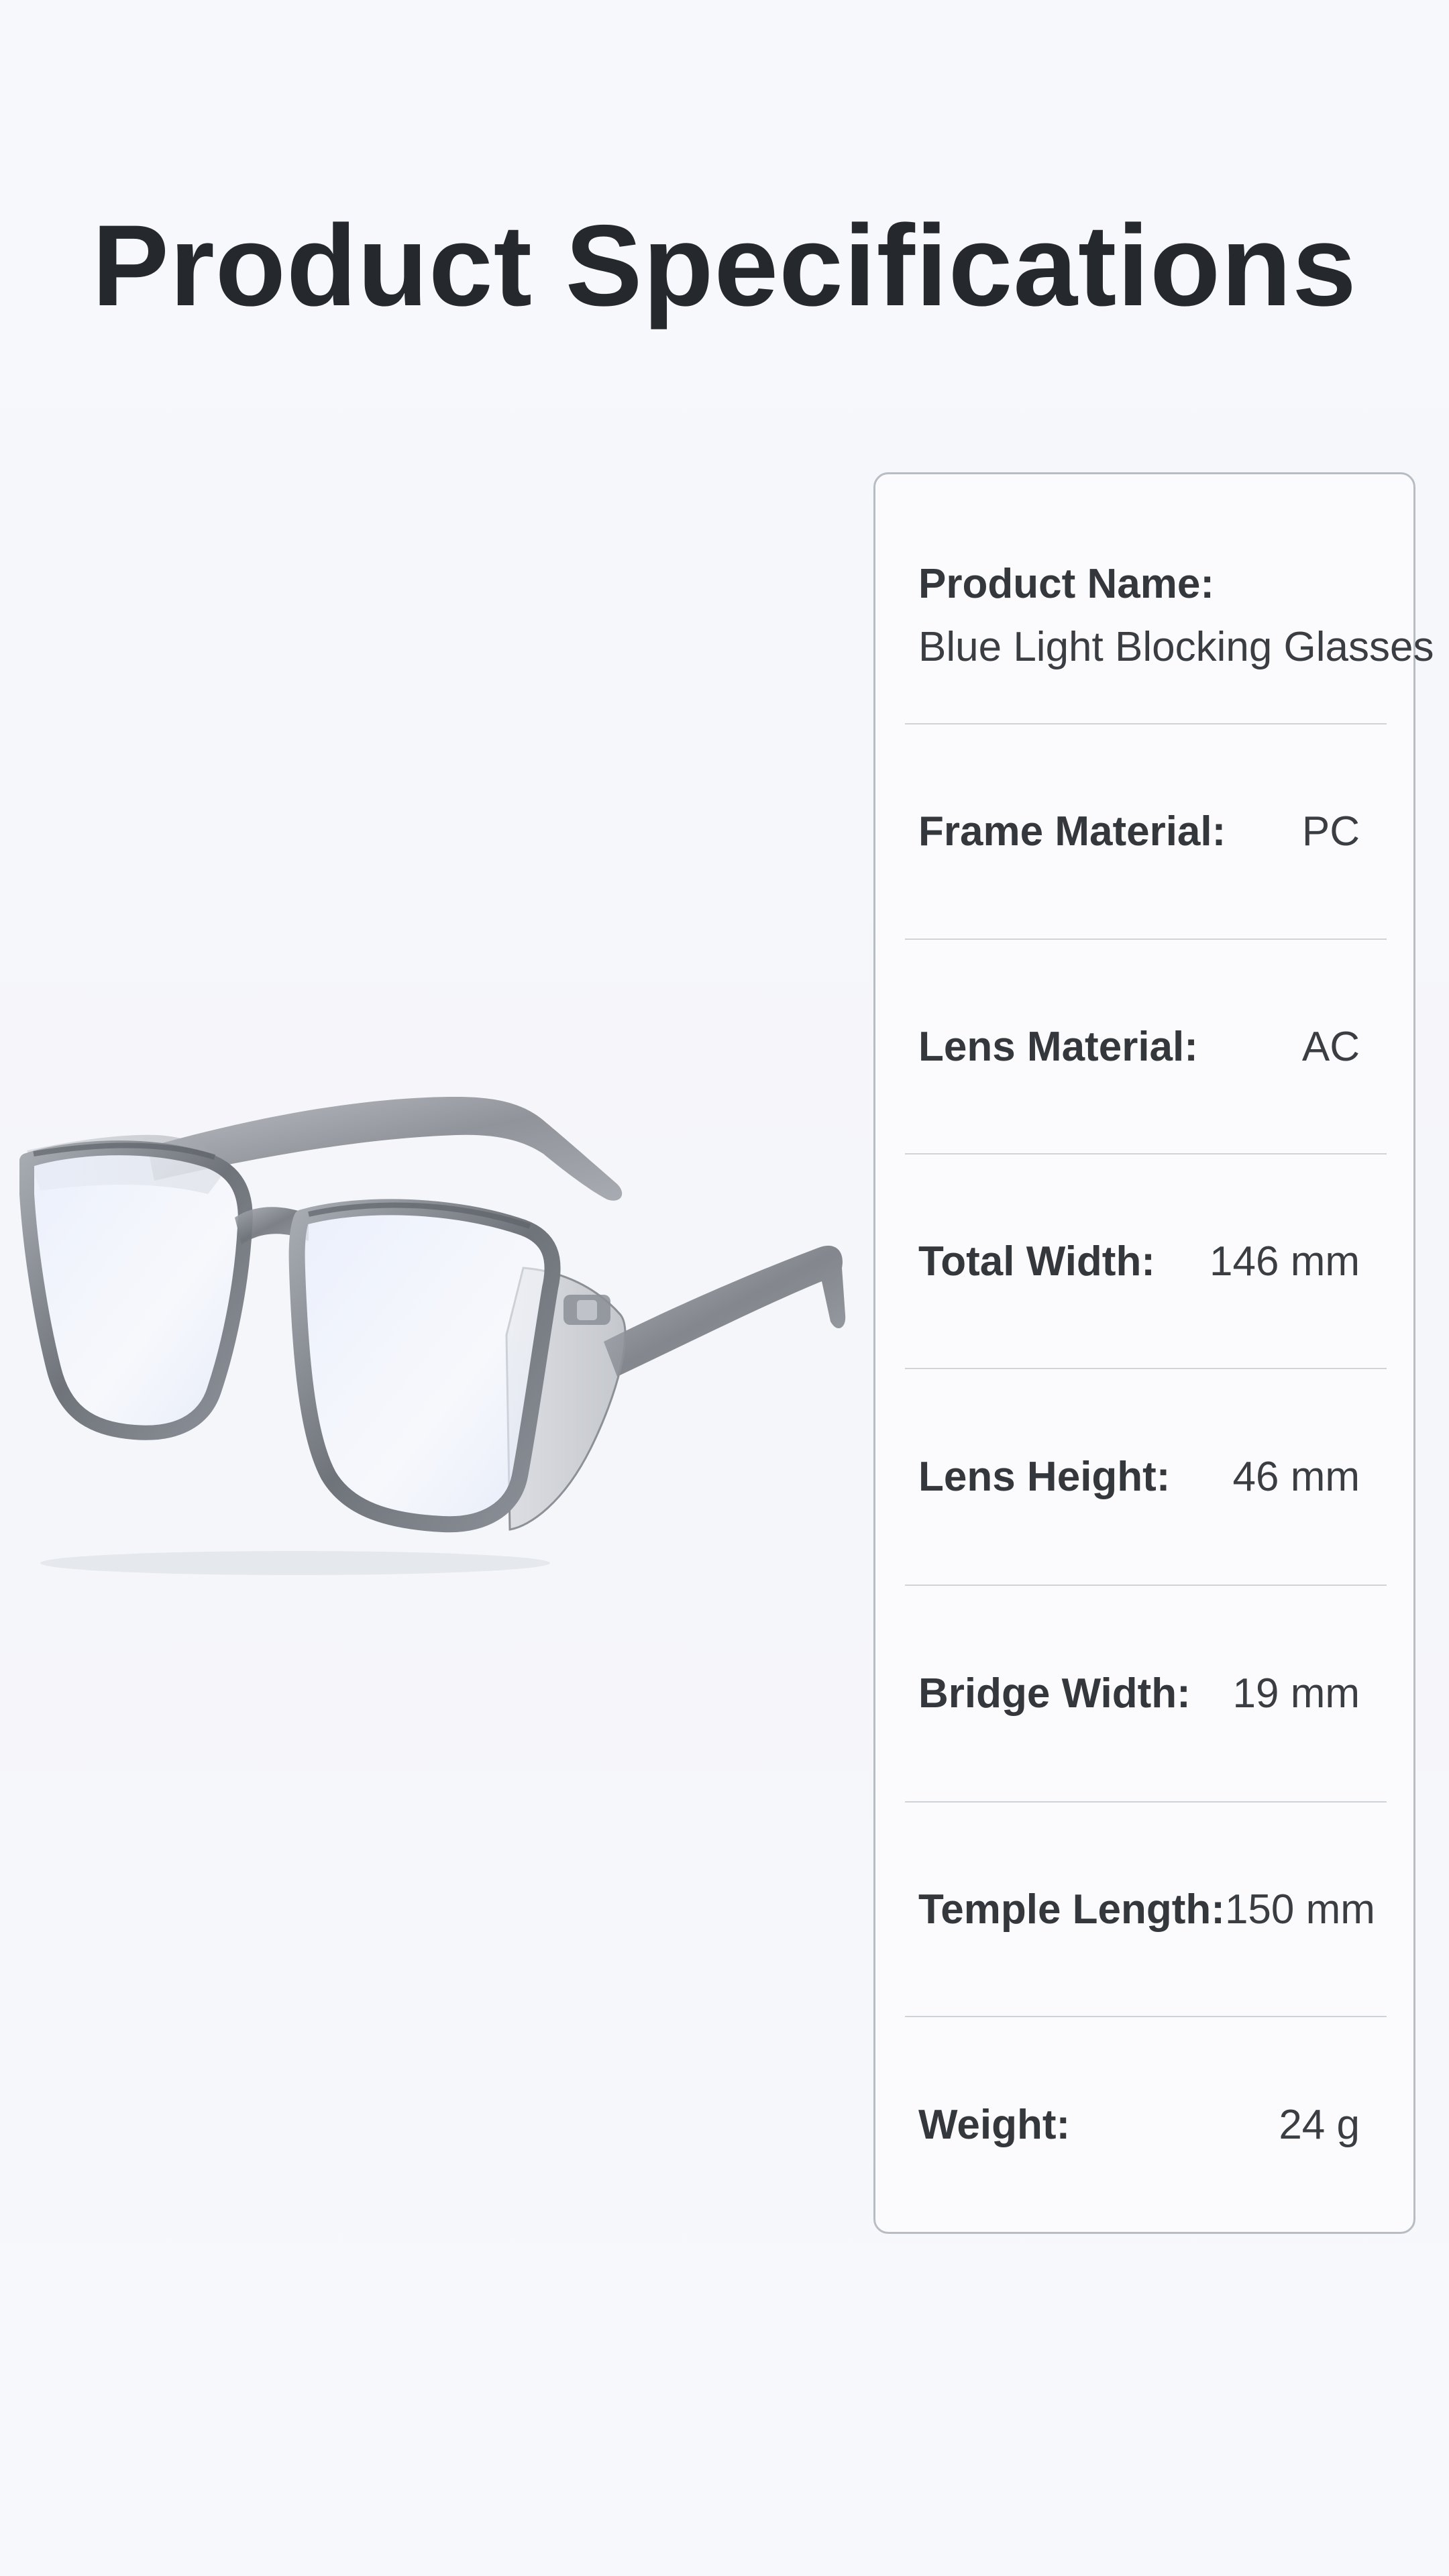 The width and height of the screenshot is (1449, 2576). Describe the element at coordinates (1319, 2124) in the screenshot. I see `spec-value: 24 g` at that location.